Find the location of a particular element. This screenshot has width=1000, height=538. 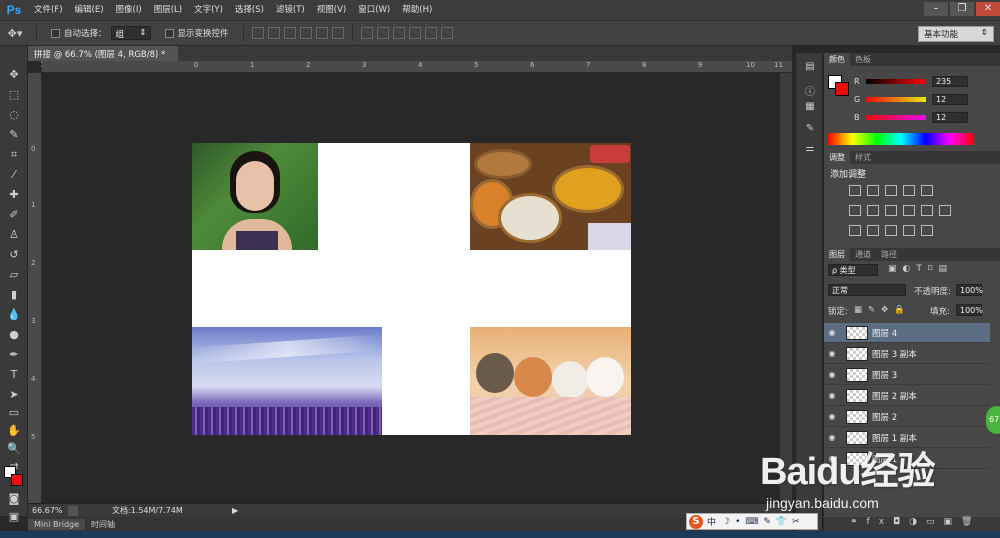

channel-mixer-icon is located at coordinates (927, 210).